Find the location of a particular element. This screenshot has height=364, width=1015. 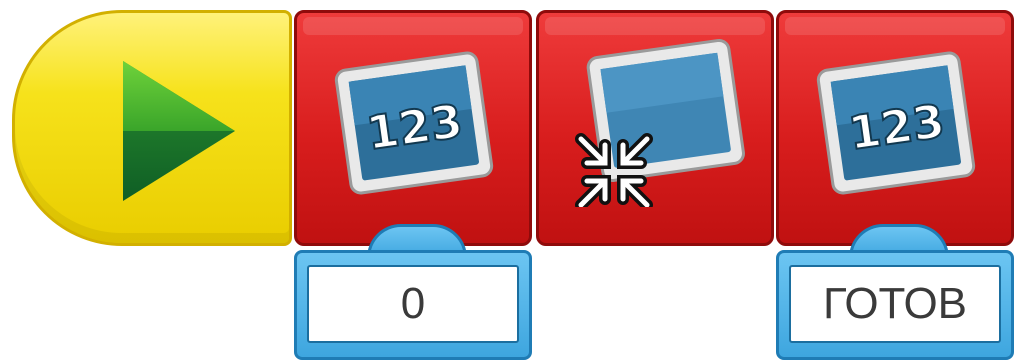

play-triangle-icon is located at coordinates (179, 131).